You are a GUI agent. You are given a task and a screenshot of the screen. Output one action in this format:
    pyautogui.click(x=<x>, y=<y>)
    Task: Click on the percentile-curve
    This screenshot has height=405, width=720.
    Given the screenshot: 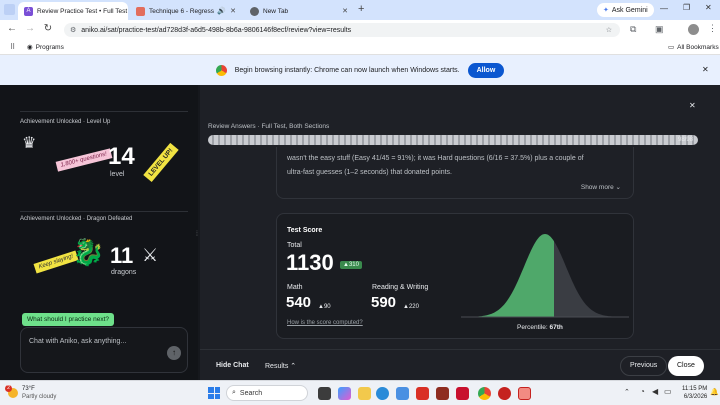 What is the action you would take?
    pyautogui.click(x=545, y=276)
    